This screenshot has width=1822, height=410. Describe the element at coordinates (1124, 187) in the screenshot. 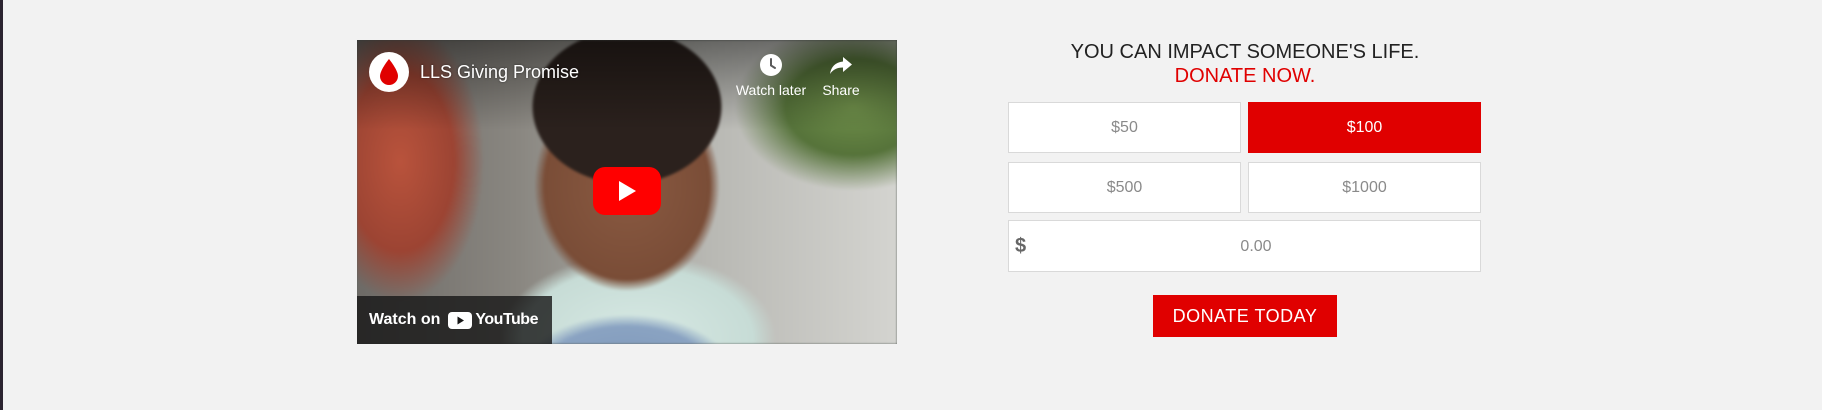

I see `amount-option-500: $500` at that location.